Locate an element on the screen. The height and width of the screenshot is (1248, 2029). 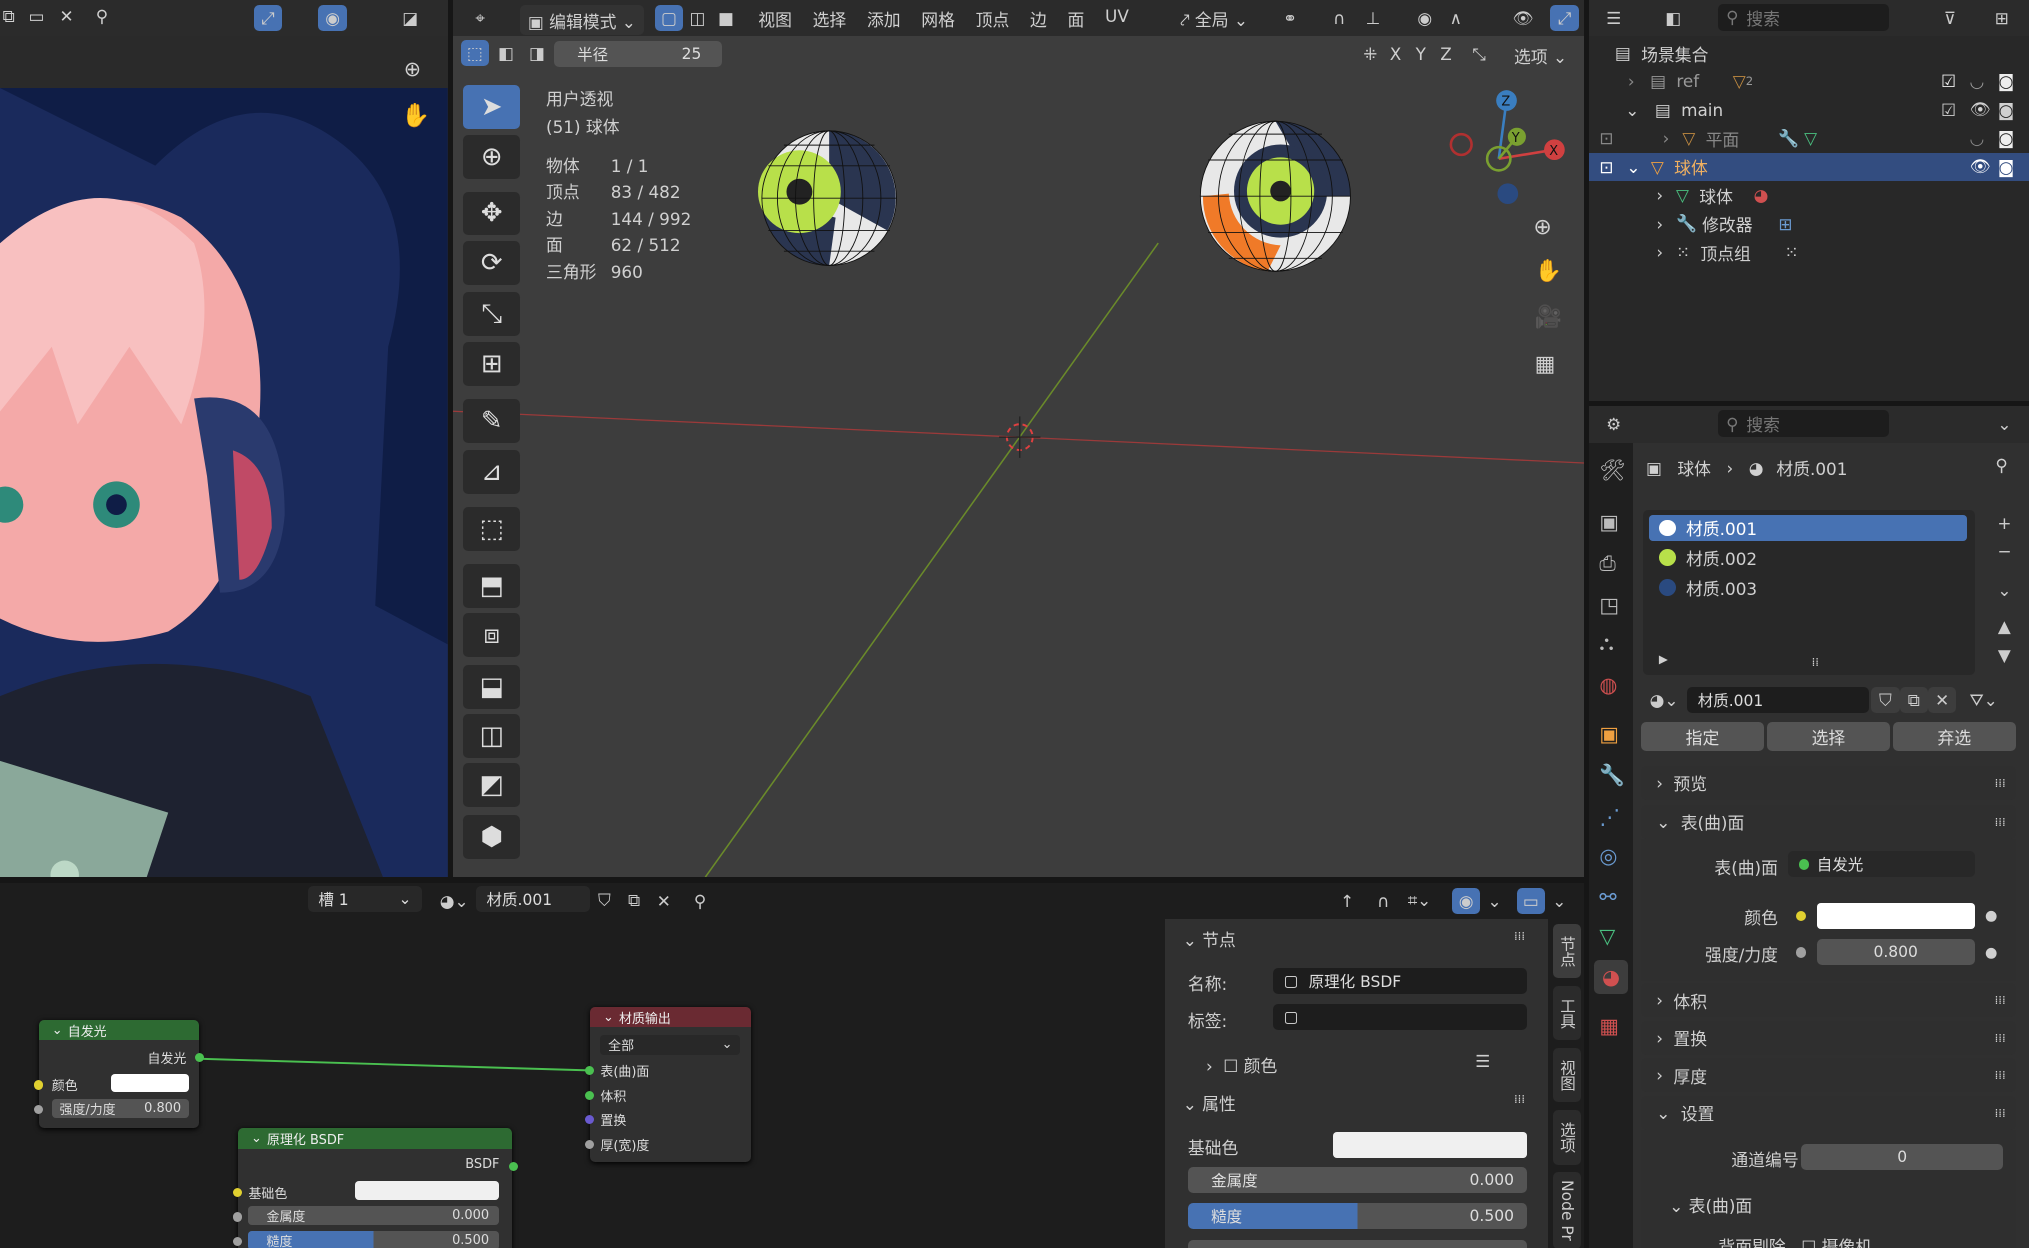
hidden-eye-icon: ◡ is located at coordinates (1976, 81).